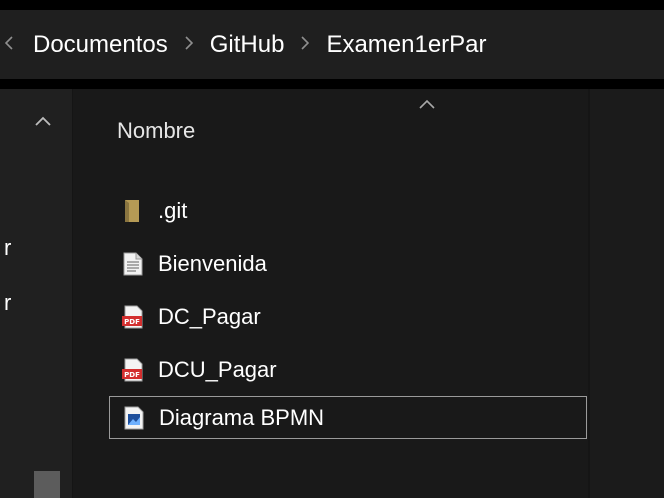 This screenshot has height=498, width=664. I want to click on file-name: DC_Pagar, so click(209, 316).